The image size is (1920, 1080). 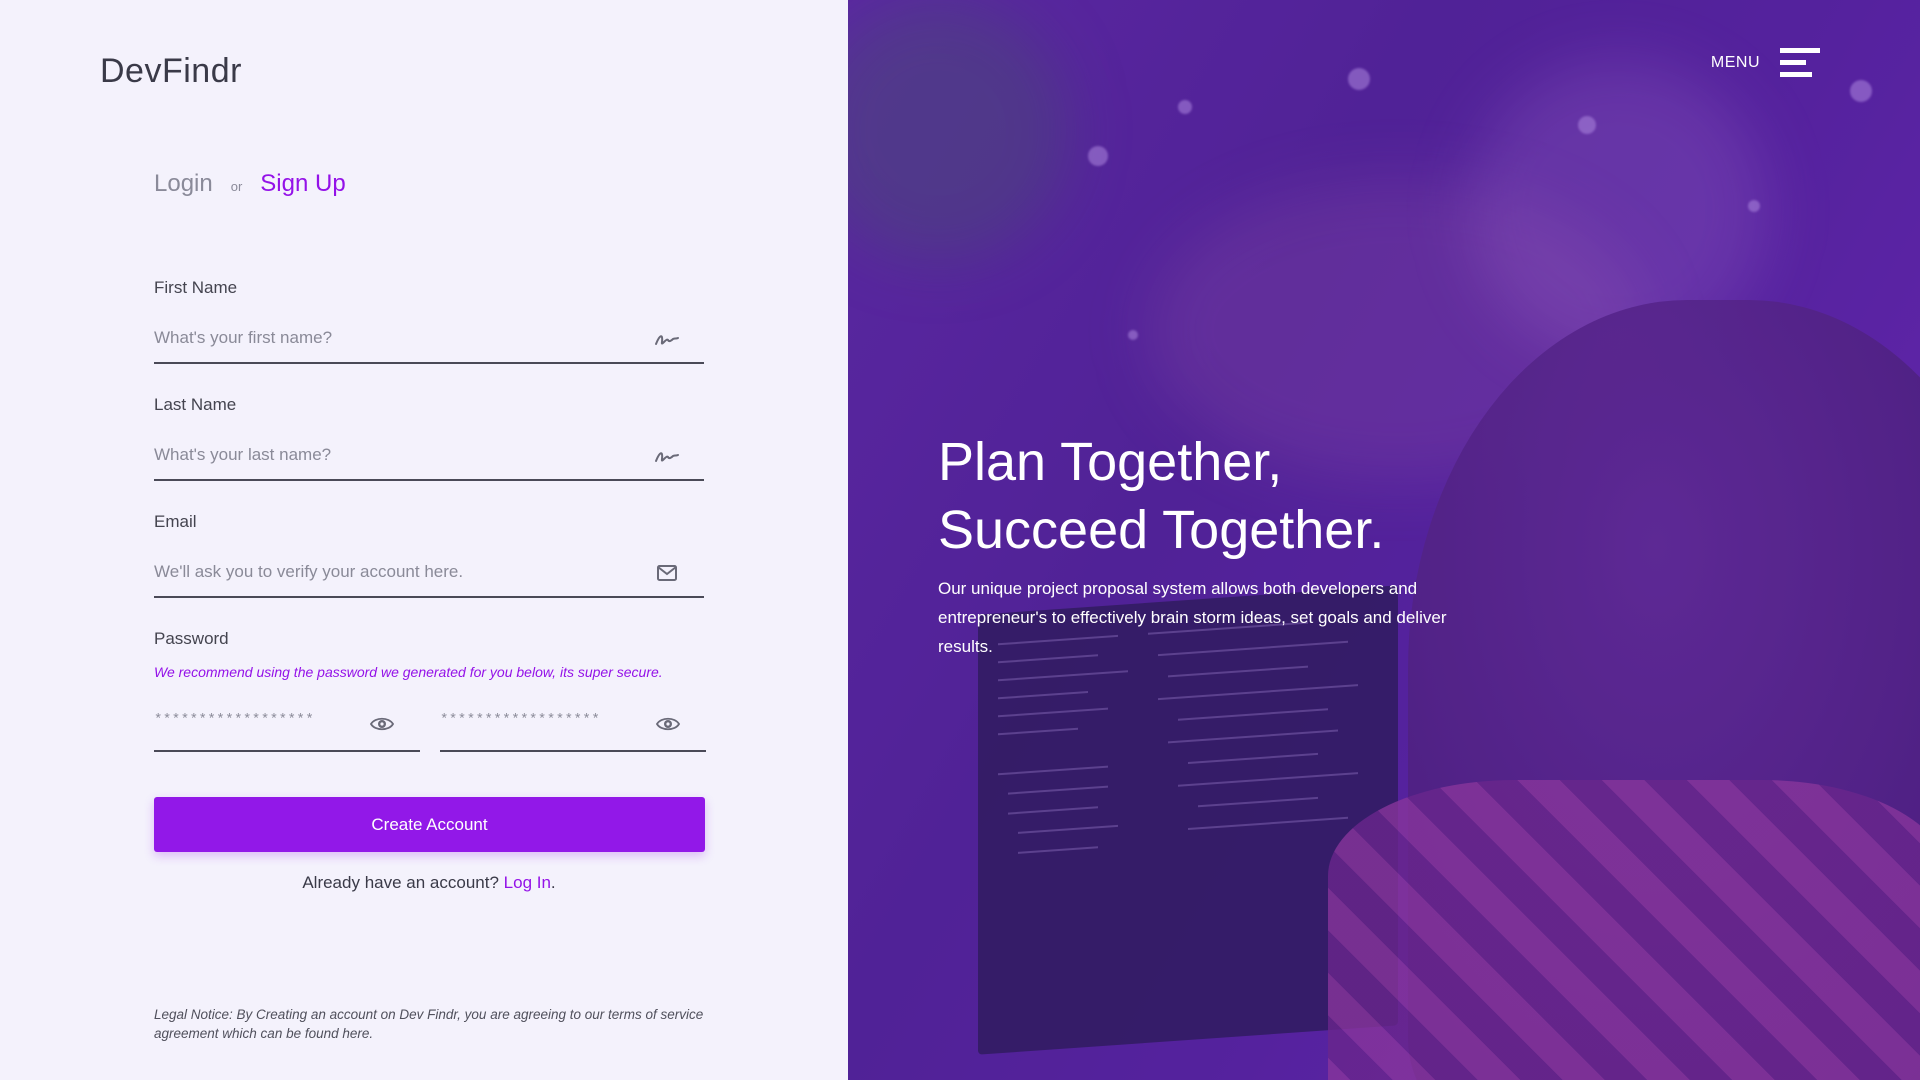 I want to click on email-wrapper, so click(x=429, y=574).